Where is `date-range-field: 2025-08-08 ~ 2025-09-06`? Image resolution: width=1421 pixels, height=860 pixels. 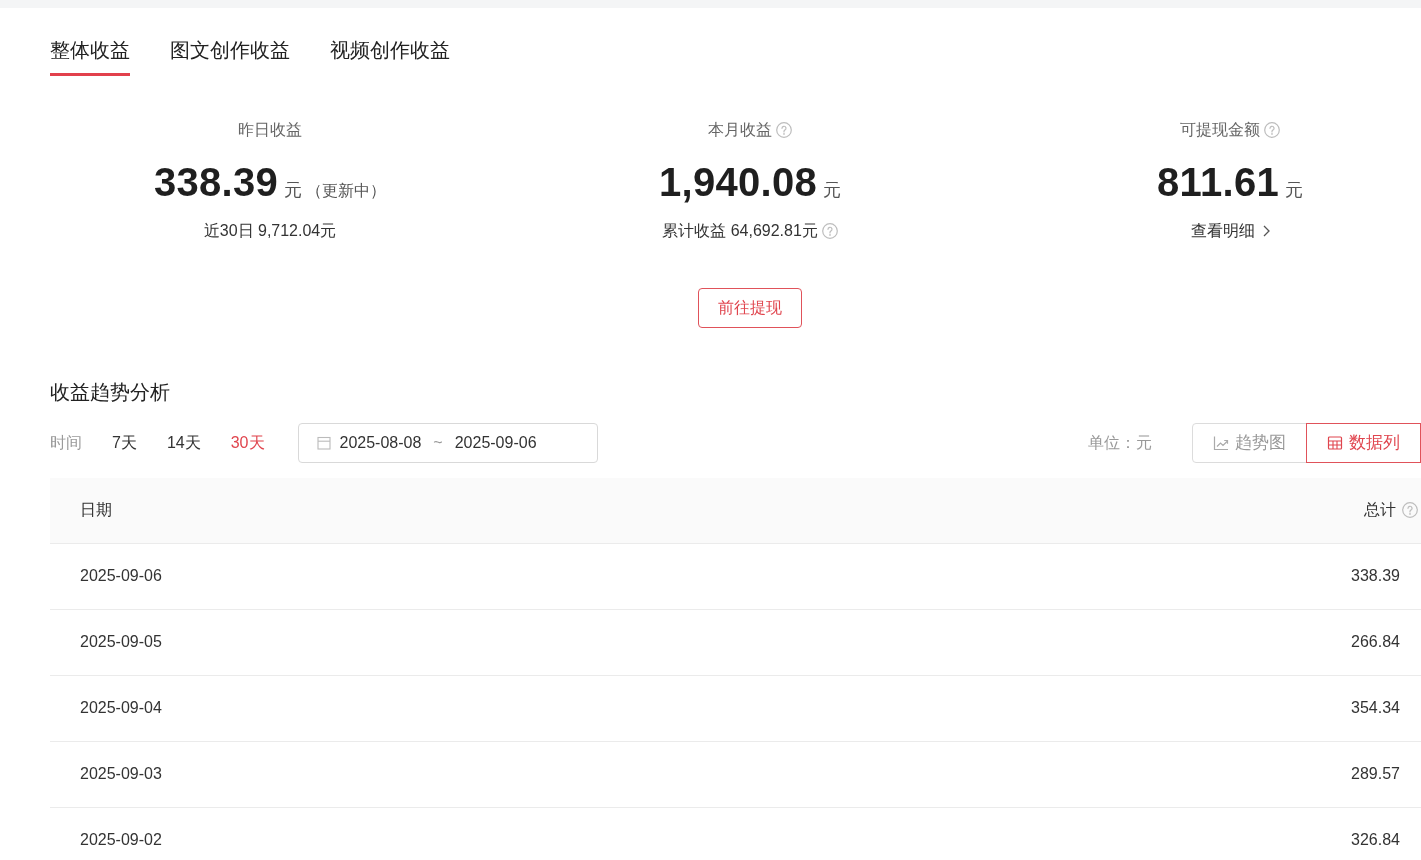 date-range-field: 2025-08-08 ~ 2025-09-06 is located at coordinates (447, 443).